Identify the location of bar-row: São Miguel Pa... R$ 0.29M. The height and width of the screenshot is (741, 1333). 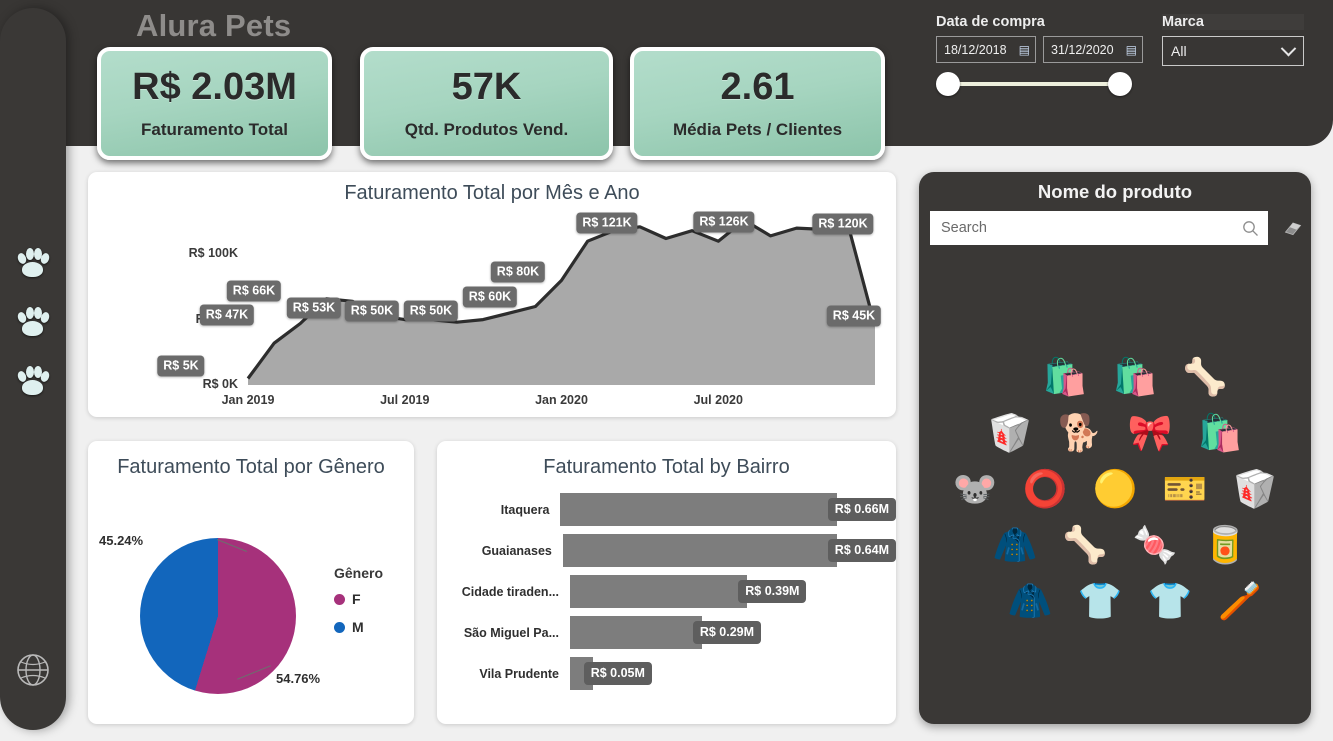
(666, 632).